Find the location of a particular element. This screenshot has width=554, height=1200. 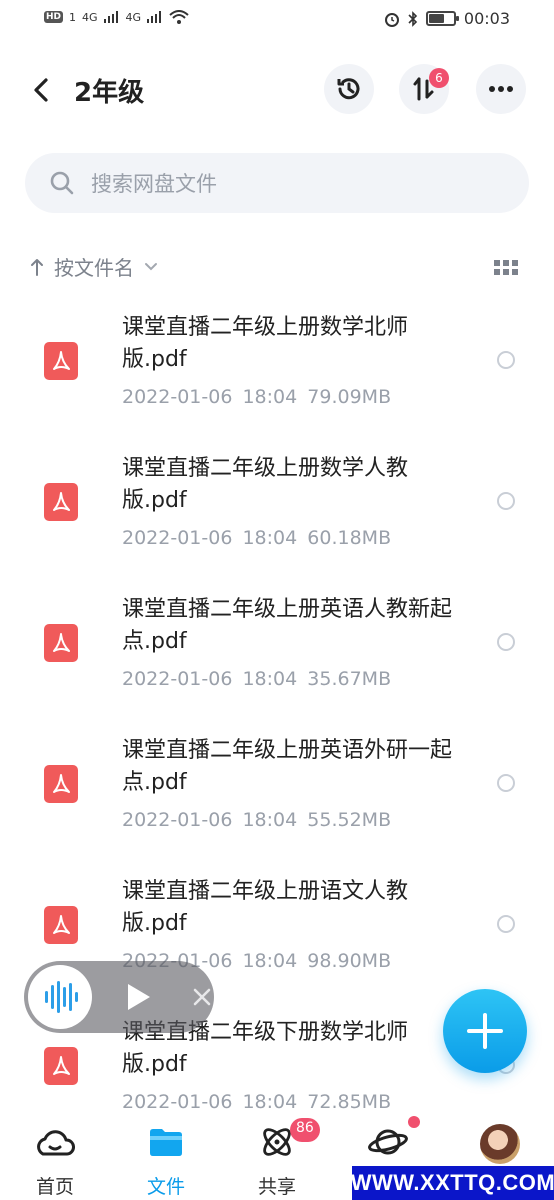

file-meta: 2022-01-06 18:04 60.18MB is located at coordinates (256, 538).